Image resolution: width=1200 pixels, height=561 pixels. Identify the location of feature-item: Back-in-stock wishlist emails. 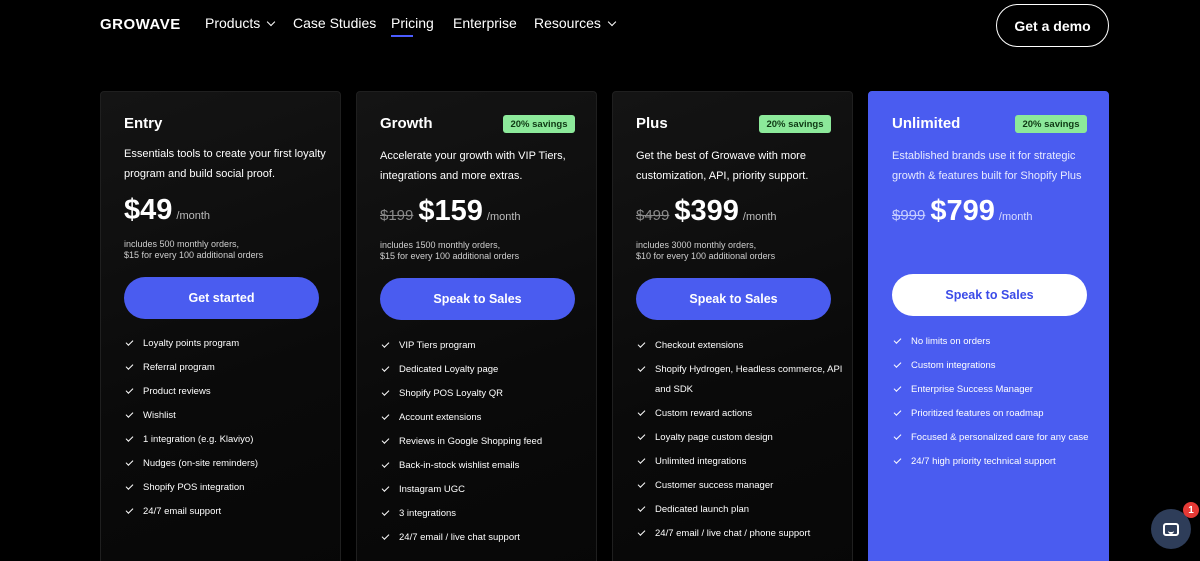
(484, 466).